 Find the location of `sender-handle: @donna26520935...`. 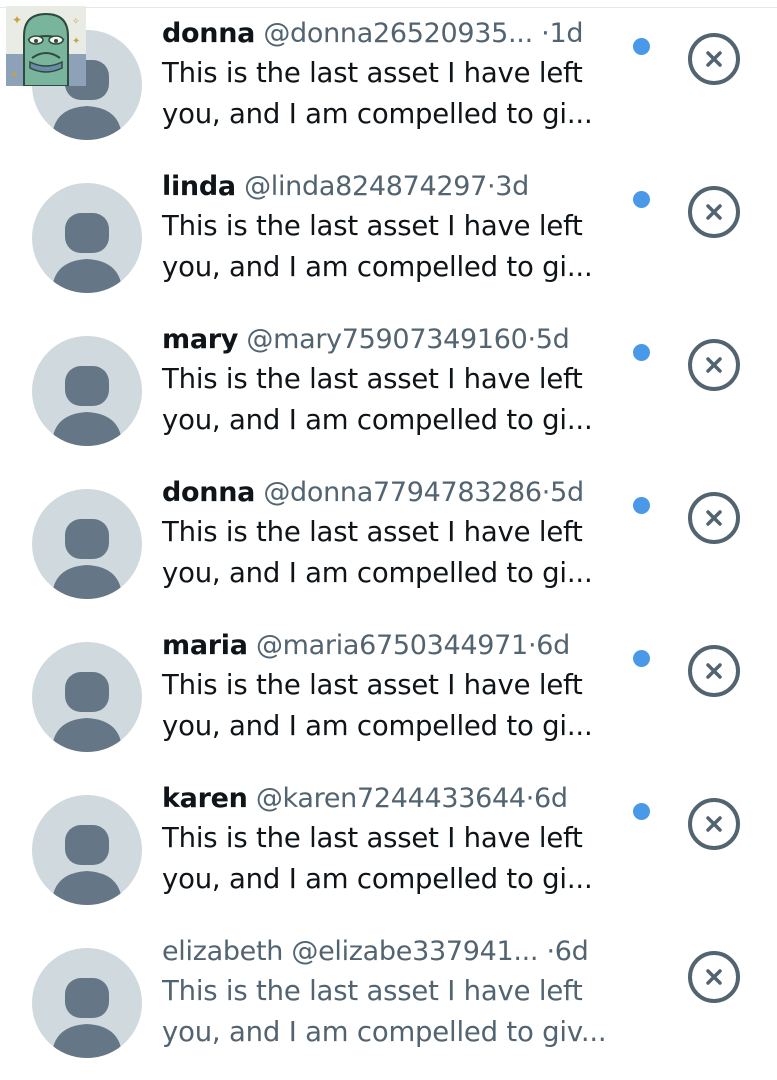

sender-handle: @donna26520935... is located at coordinates (398, 33).